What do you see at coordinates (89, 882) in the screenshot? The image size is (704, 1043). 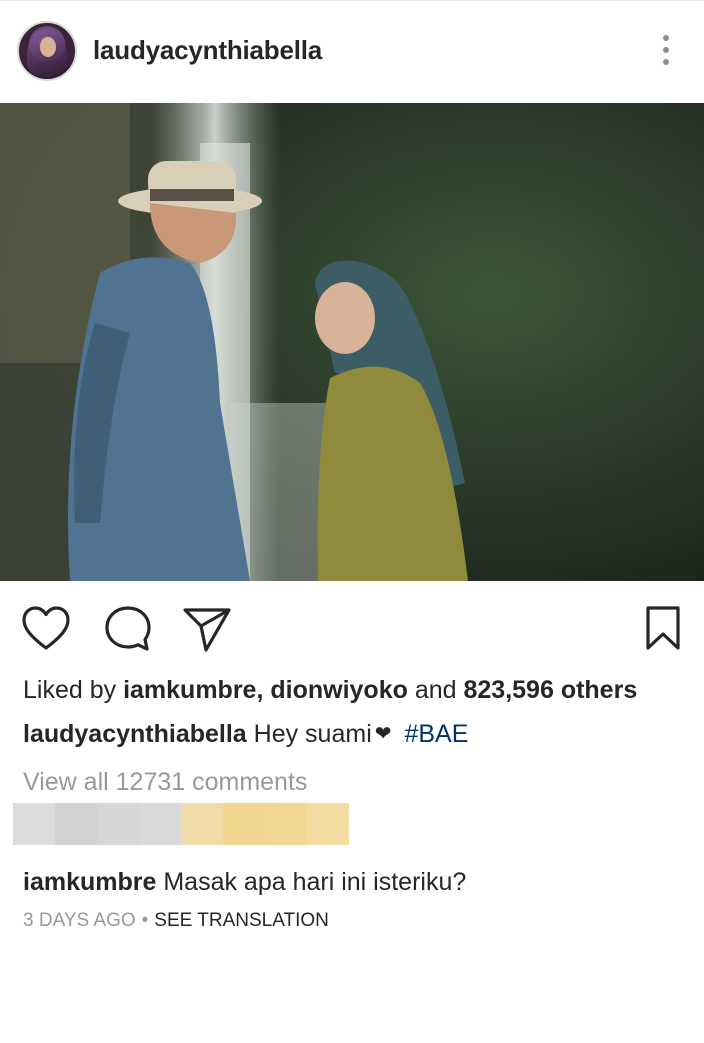 I see `comment-username: iamkumbre` at bounding box center [89, 882].